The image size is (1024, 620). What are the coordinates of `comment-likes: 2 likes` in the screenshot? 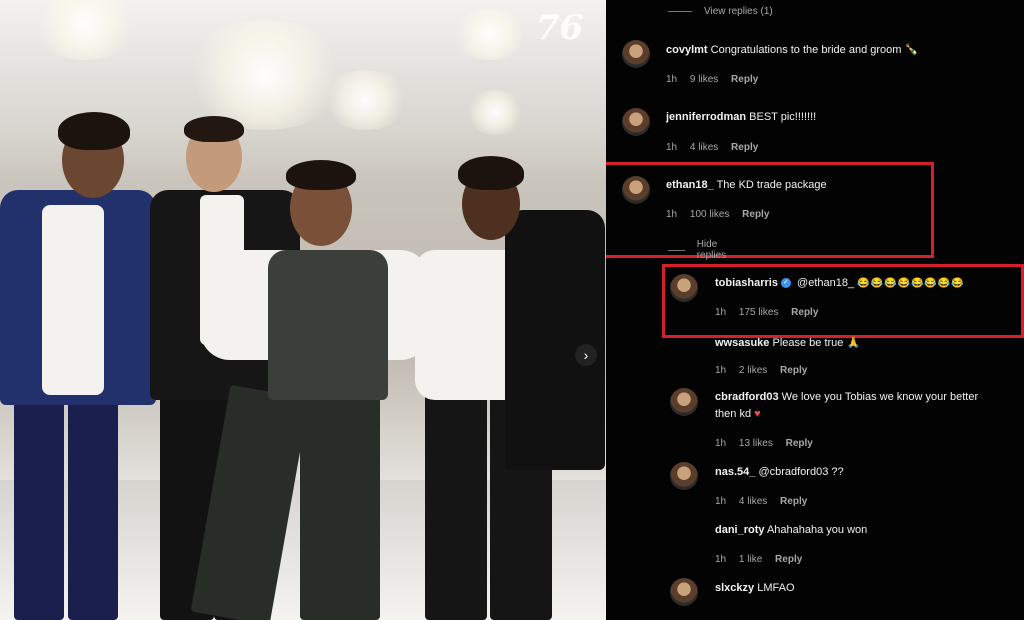 It's located at (753, 370).